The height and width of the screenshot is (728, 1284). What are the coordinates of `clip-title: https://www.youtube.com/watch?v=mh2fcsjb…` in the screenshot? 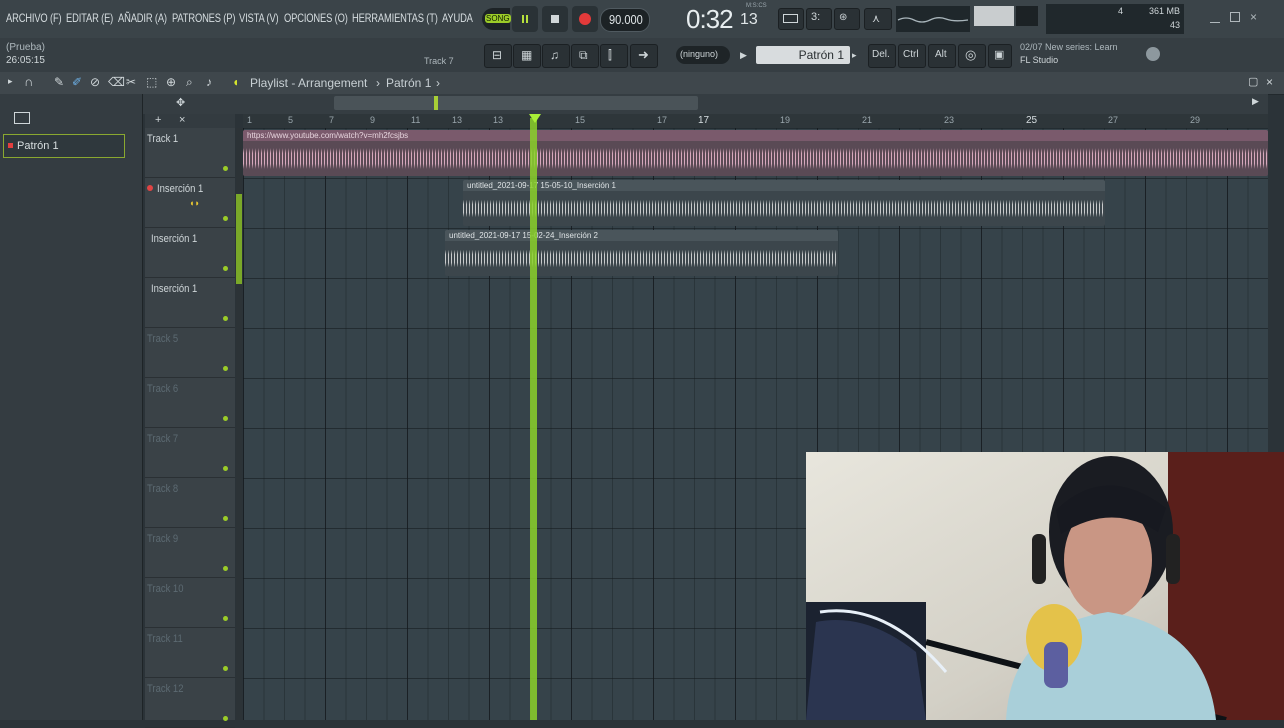 It's located at (755, 135).